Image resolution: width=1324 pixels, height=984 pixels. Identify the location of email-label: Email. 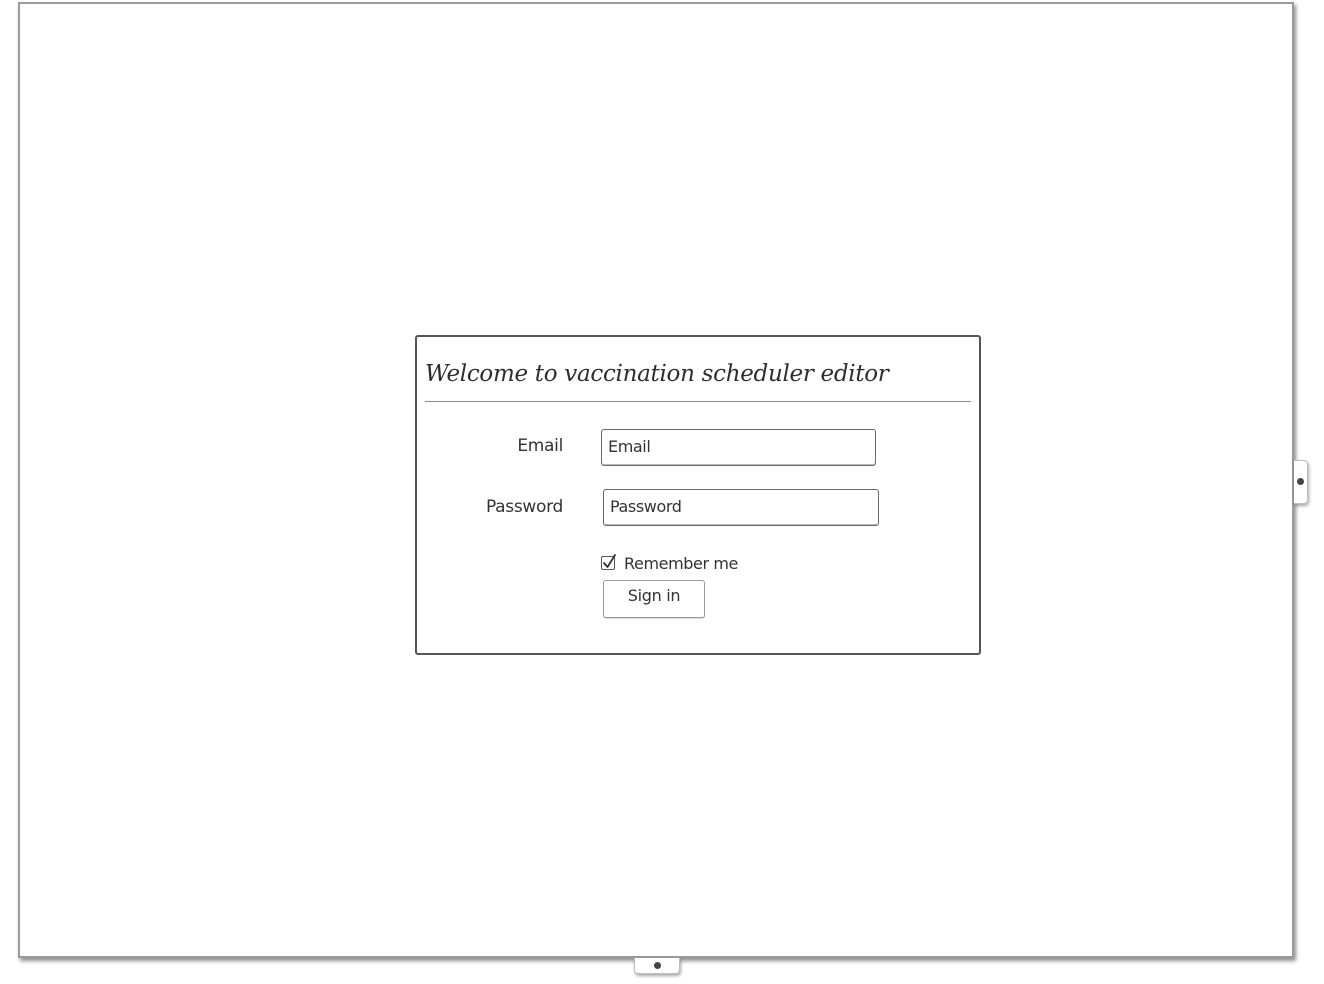
(540, 446).